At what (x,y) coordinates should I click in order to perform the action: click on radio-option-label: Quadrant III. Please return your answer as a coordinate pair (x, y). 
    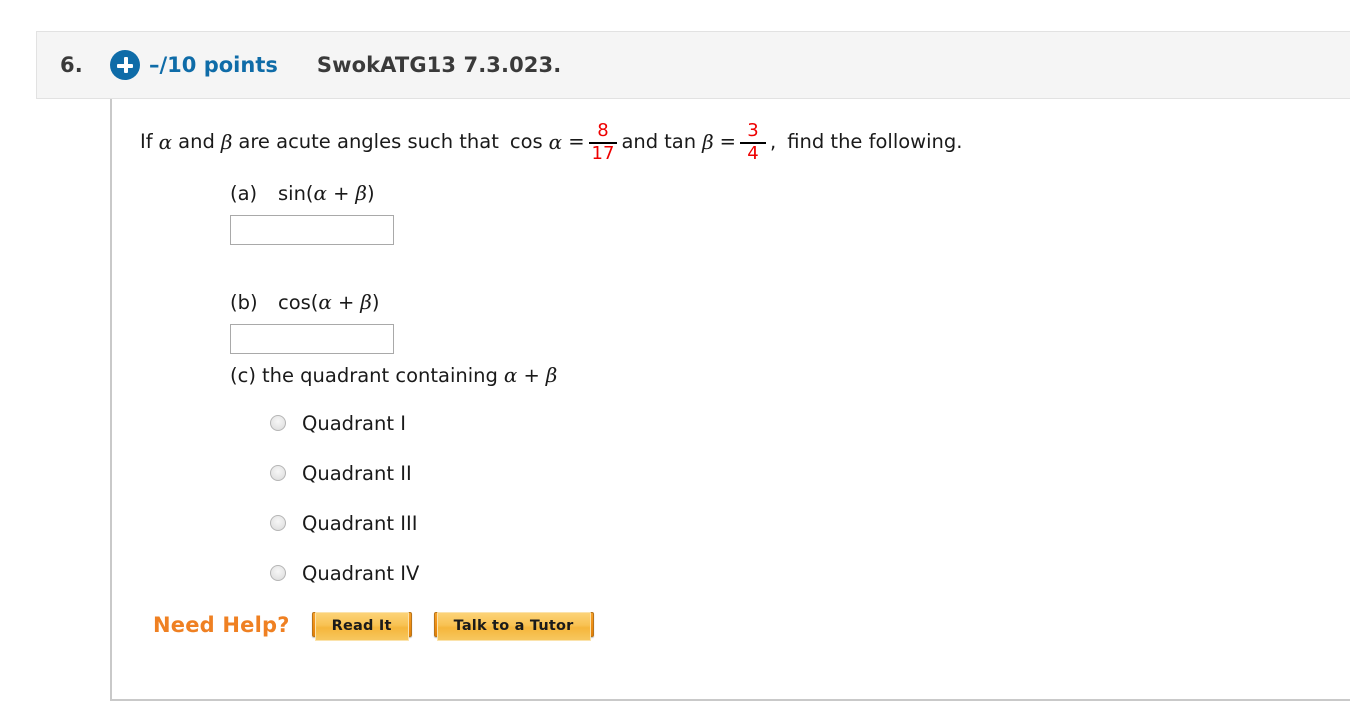
    Looking at the image, I should click on (360, 523).